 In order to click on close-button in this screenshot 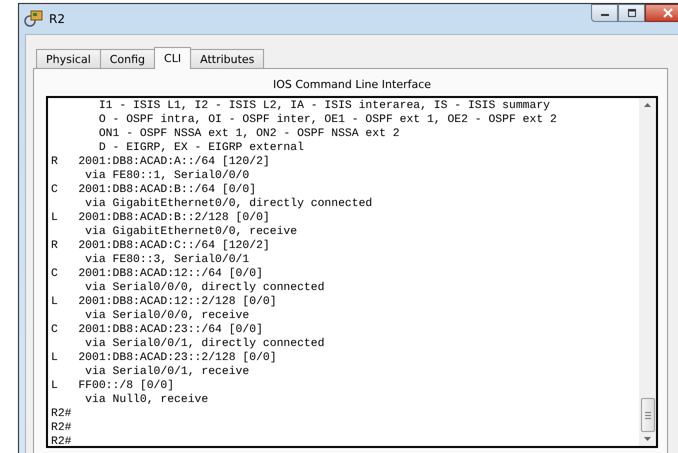, I will do `click(661, 13)`.